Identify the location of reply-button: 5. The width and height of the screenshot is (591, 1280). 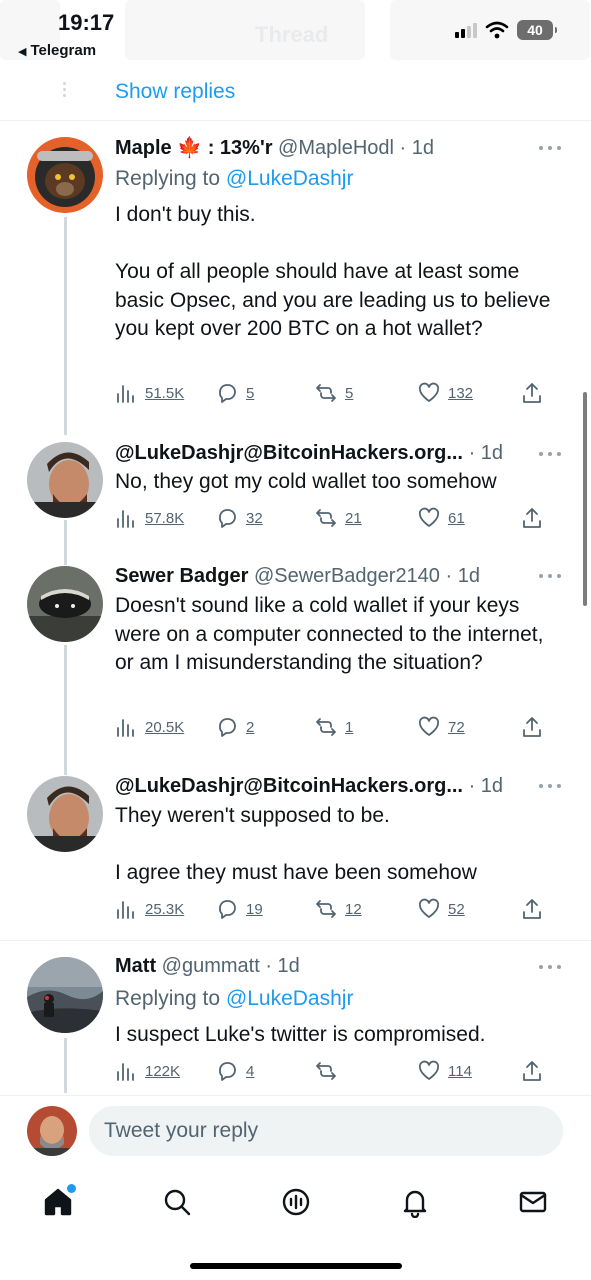
(235, 393).